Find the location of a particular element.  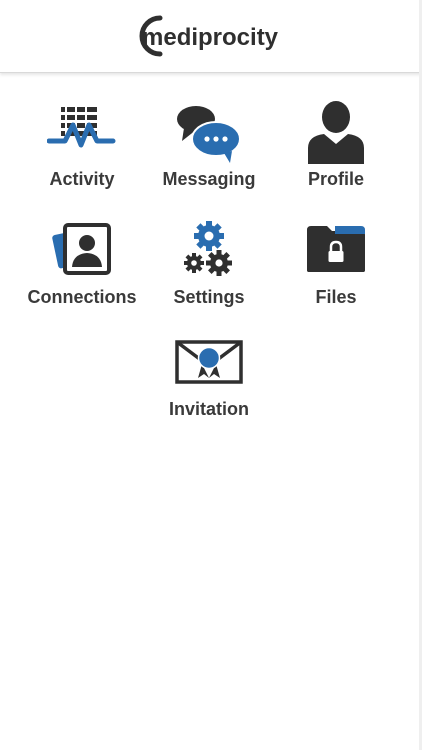

menu-item-profile: Profile is located at coordinates (336, 150).